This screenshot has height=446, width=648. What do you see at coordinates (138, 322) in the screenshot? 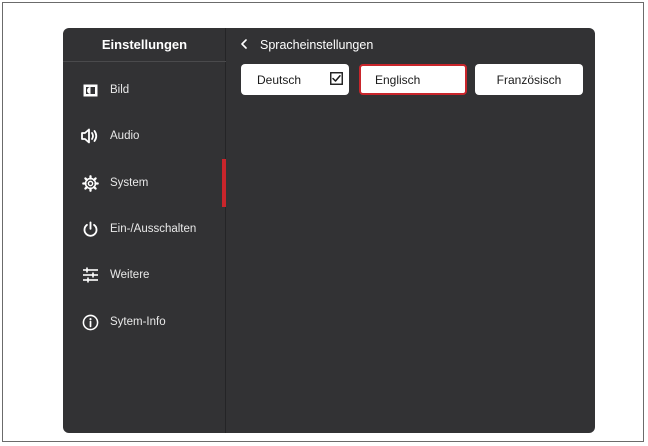
I see `sidebar-item-label: Sytem-Info` at bounding box center [138, 322].